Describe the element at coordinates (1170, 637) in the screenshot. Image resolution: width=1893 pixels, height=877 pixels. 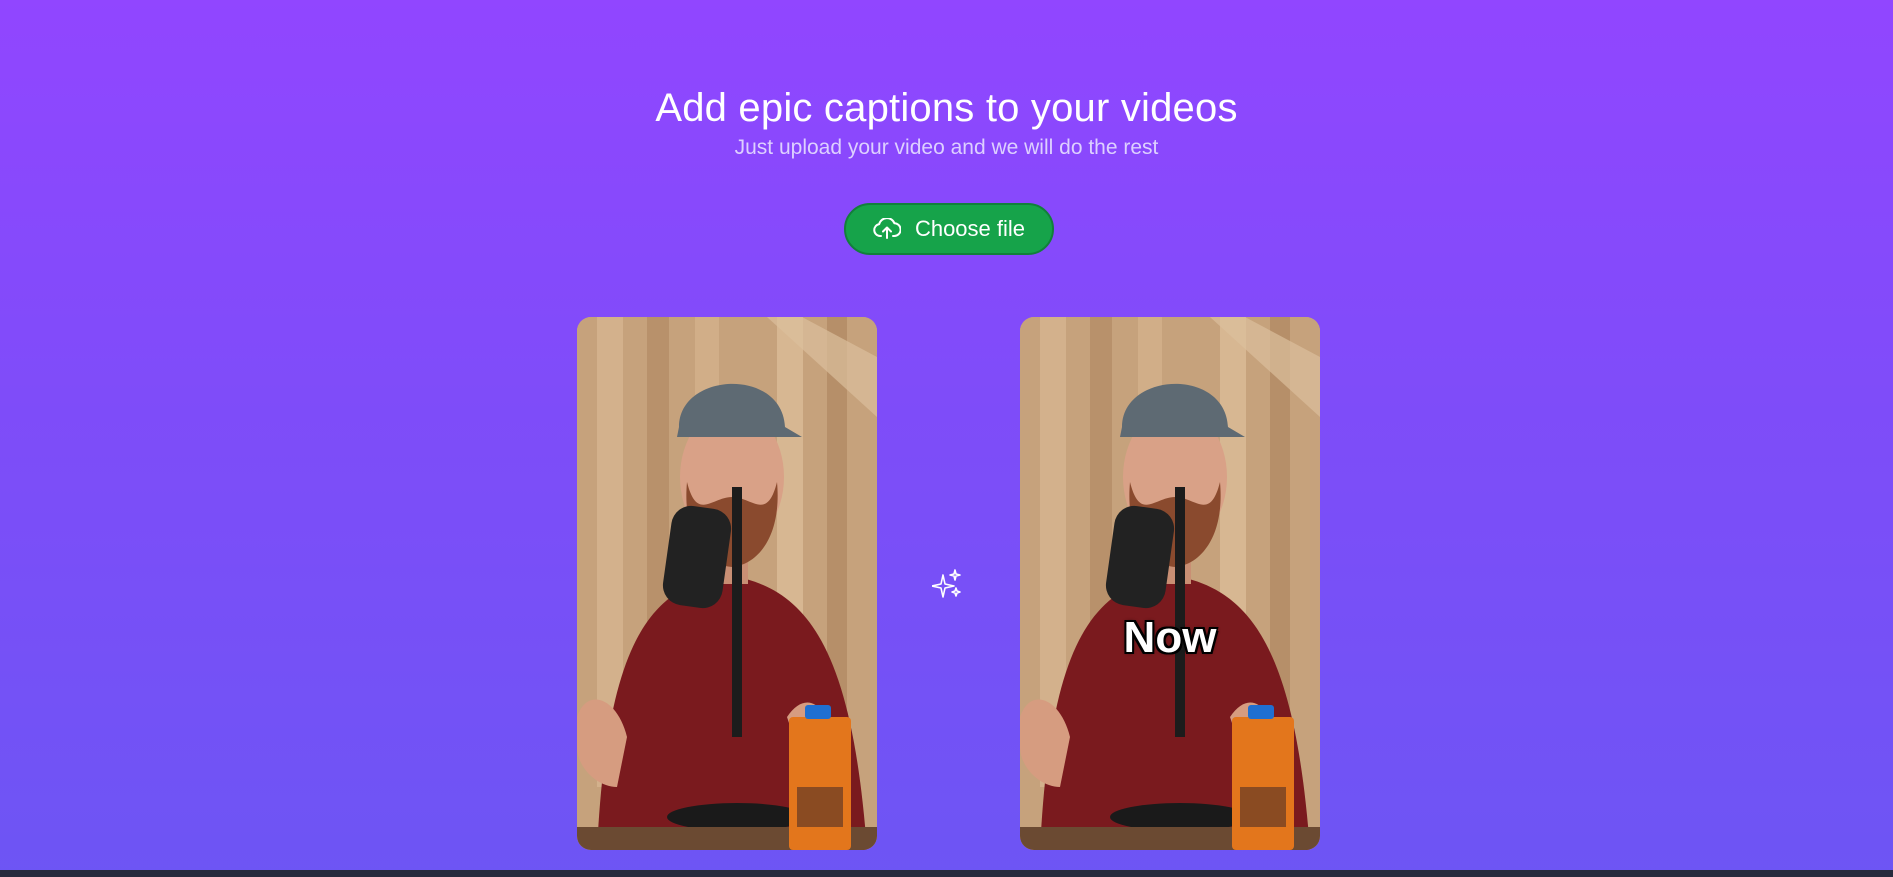
I see `video-caption: Now` at that location.